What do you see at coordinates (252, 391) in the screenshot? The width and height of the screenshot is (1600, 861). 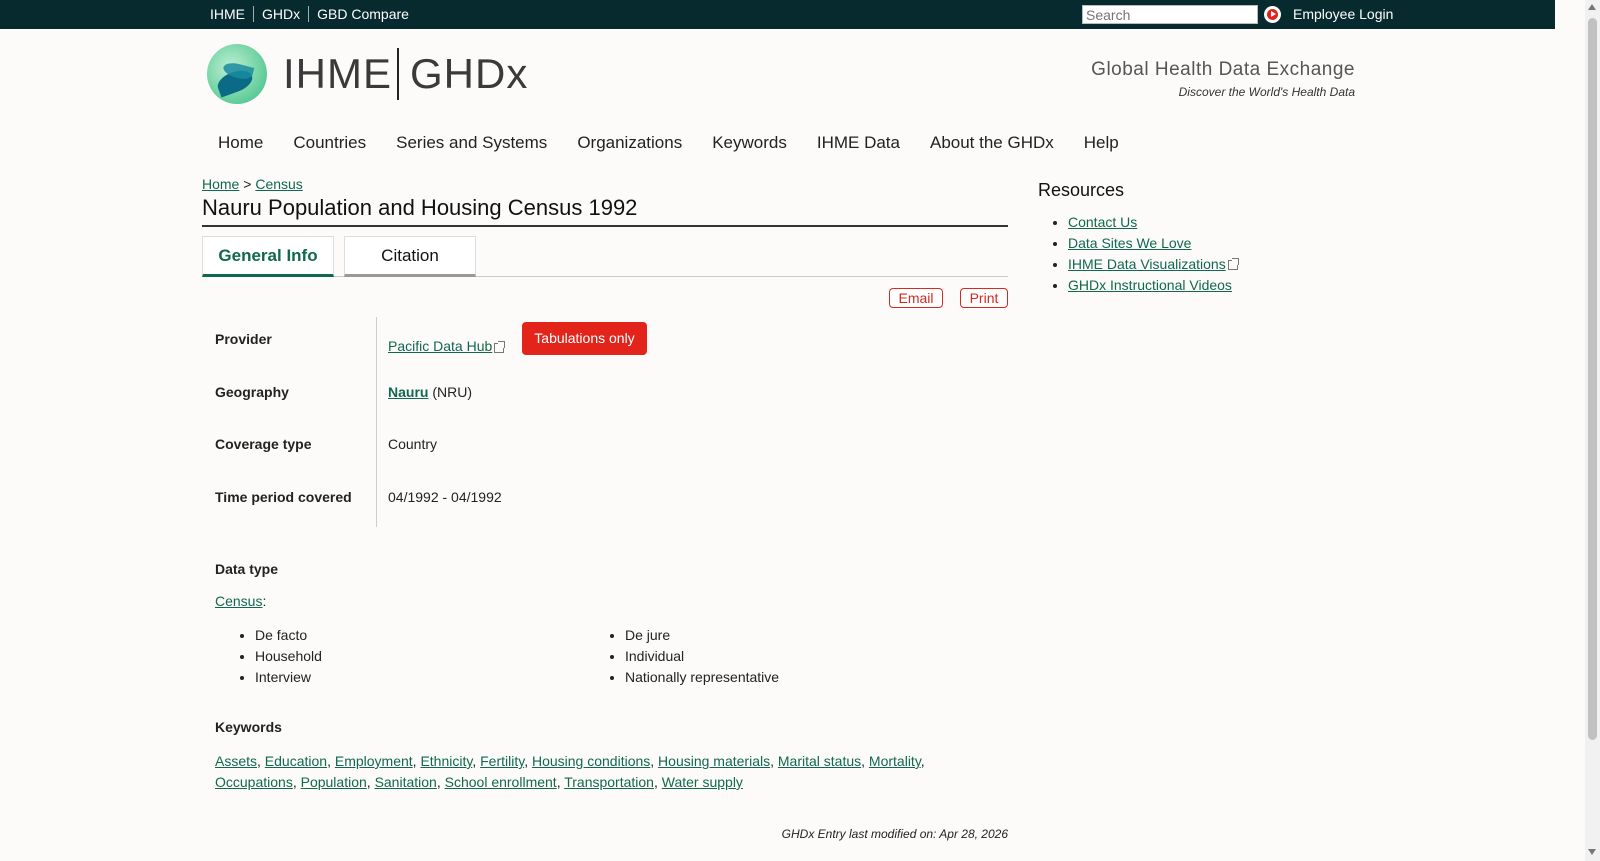 I see `geography-label: Geography` at bounding box center [252, 391].